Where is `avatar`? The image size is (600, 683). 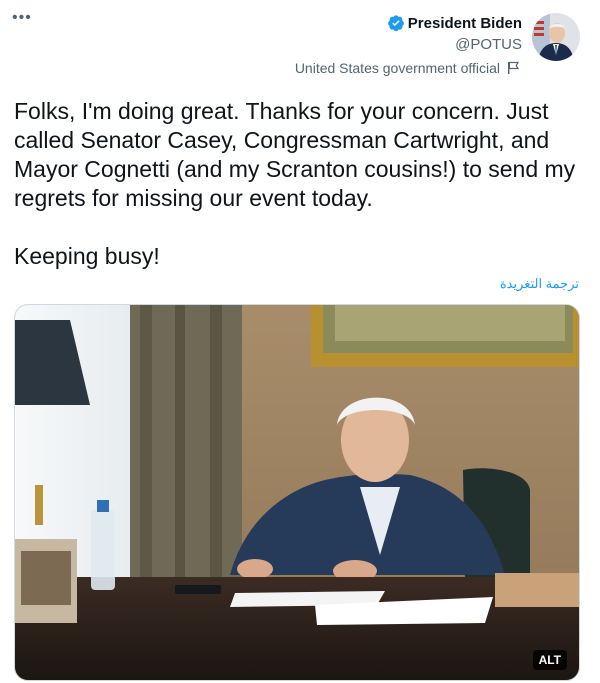 avatar is located at coordinates (556, 37).